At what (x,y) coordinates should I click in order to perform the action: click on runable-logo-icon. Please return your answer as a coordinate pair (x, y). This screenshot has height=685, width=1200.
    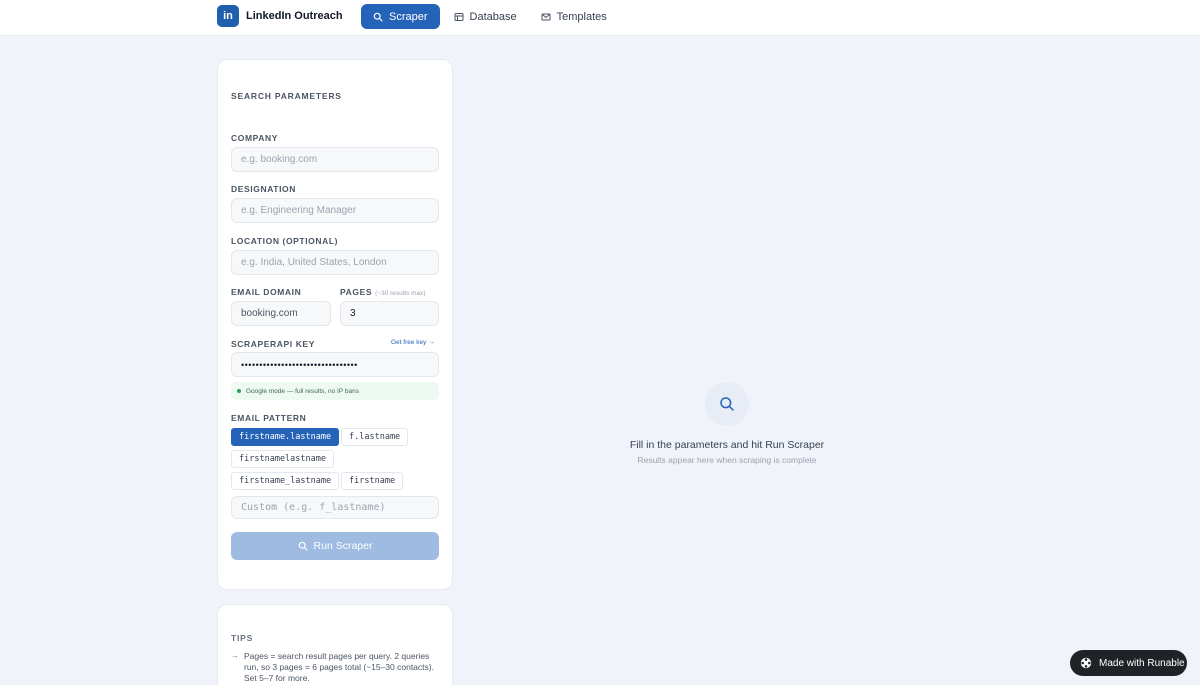
    Looking at the image, I should click on (1086, 663).